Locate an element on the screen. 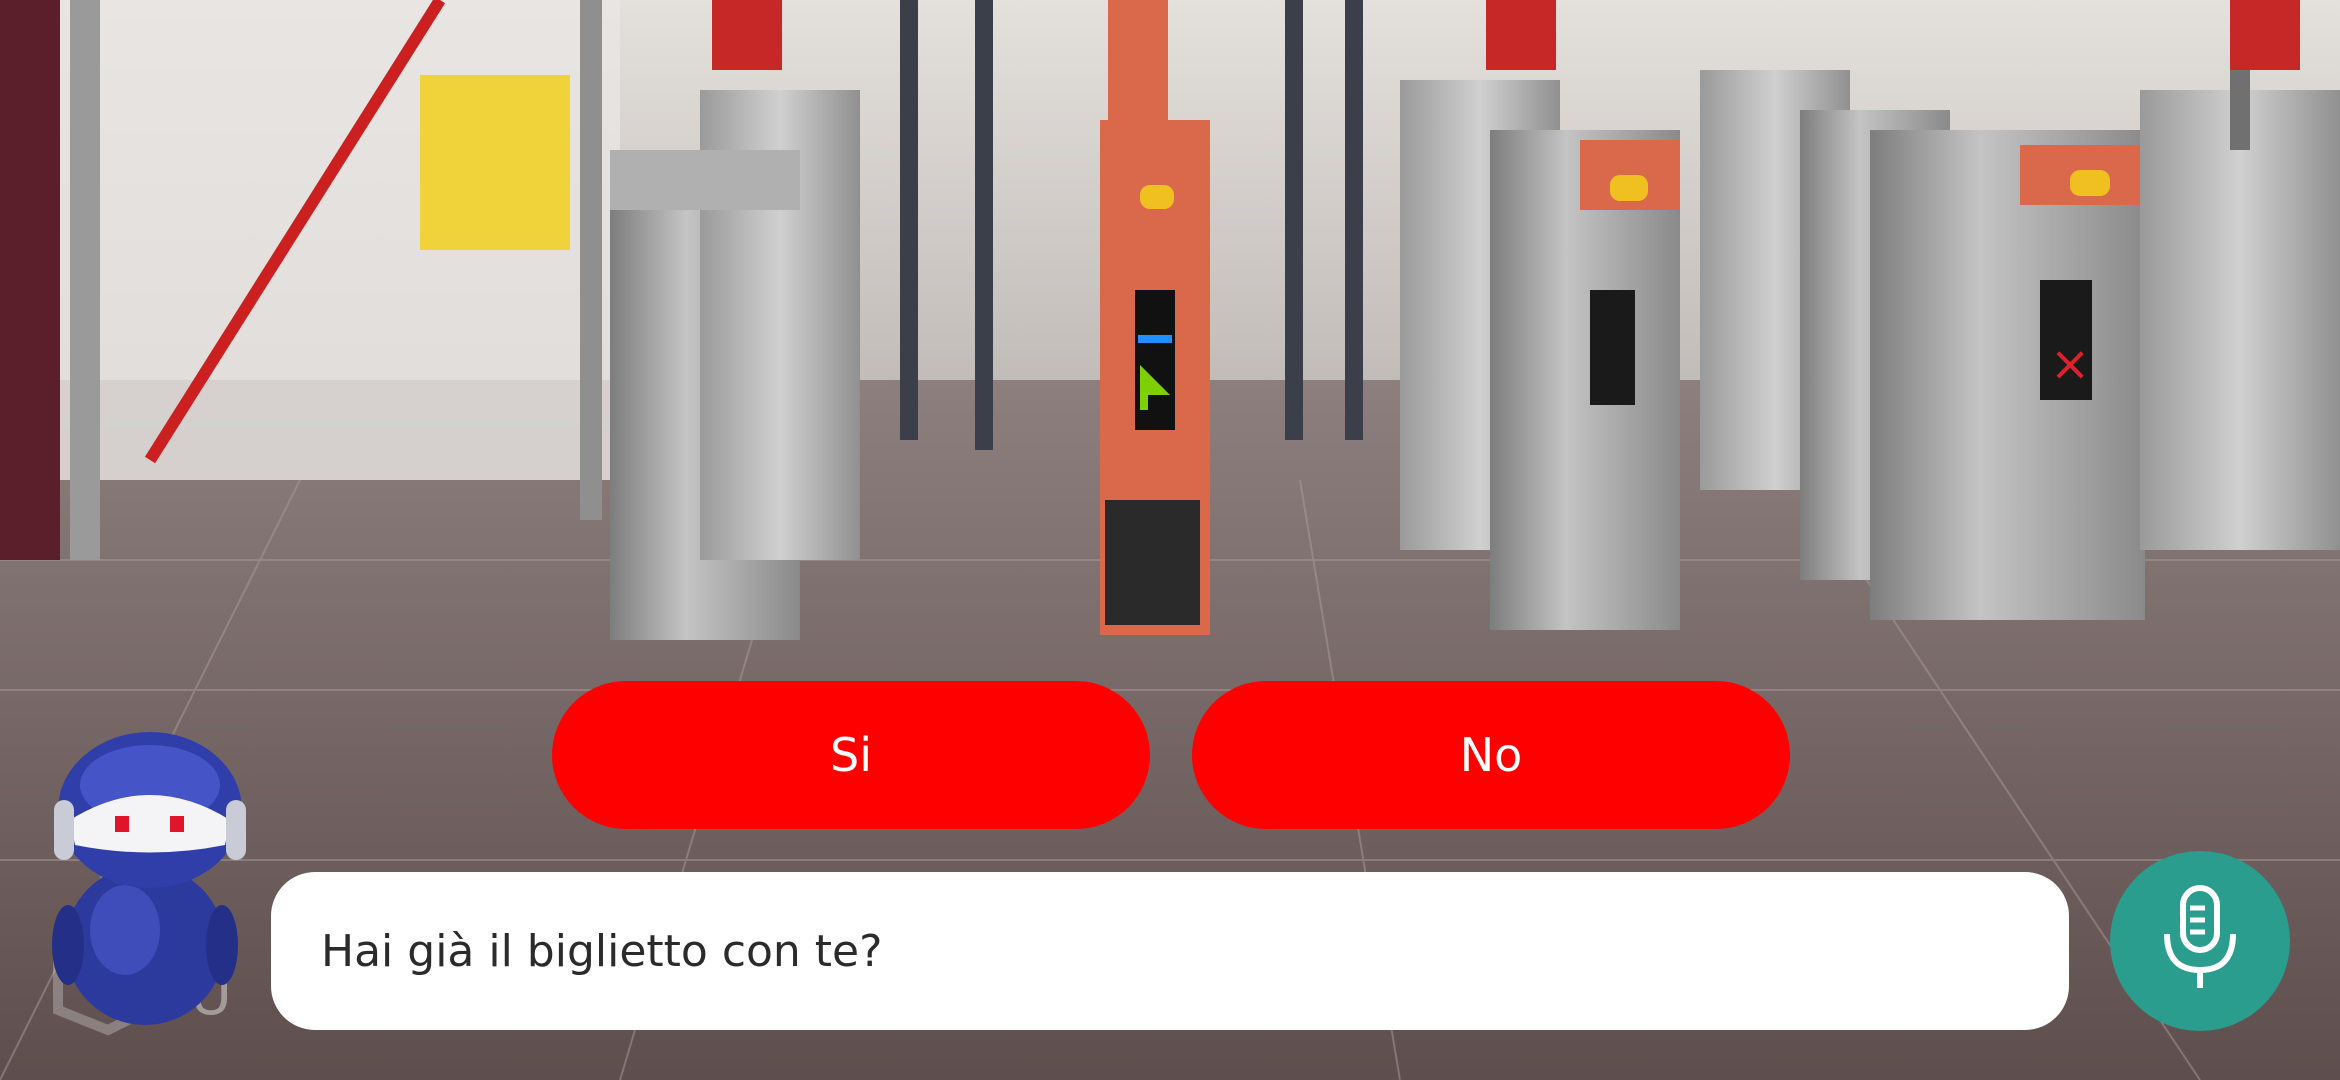 The width and height of the screenshot is (2340, 1080). microphone-icon is located at coordinates (2200, 941).